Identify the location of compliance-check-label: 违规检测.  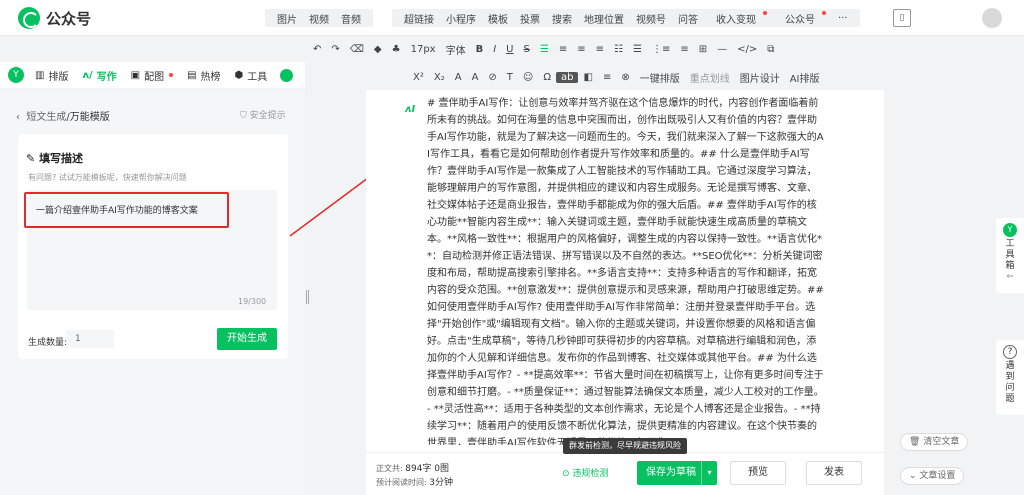
(590, 474).